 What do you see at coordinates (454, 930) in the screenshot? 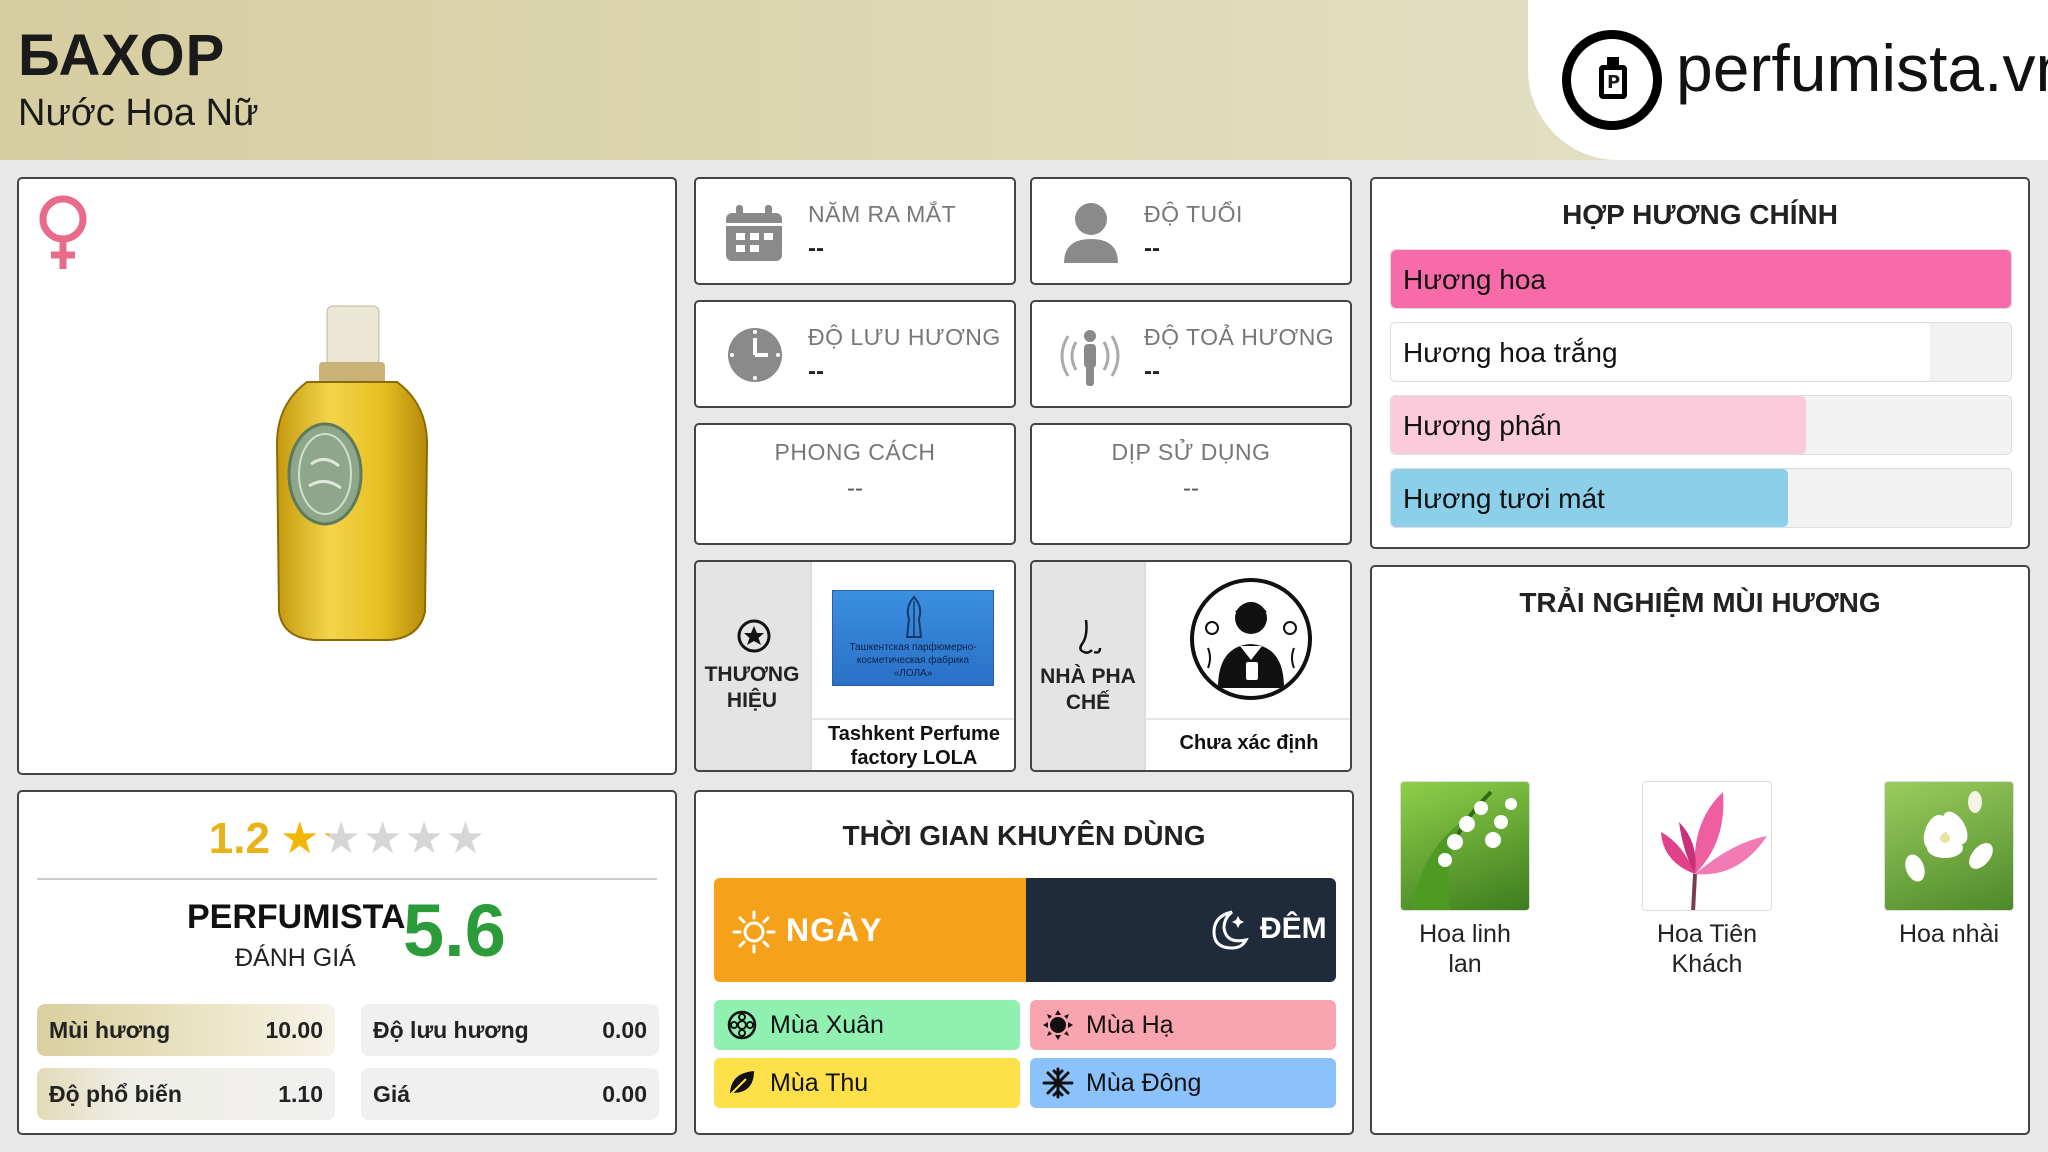
I see `perfumista-score: 5.6` at bounding box center [454, 930].